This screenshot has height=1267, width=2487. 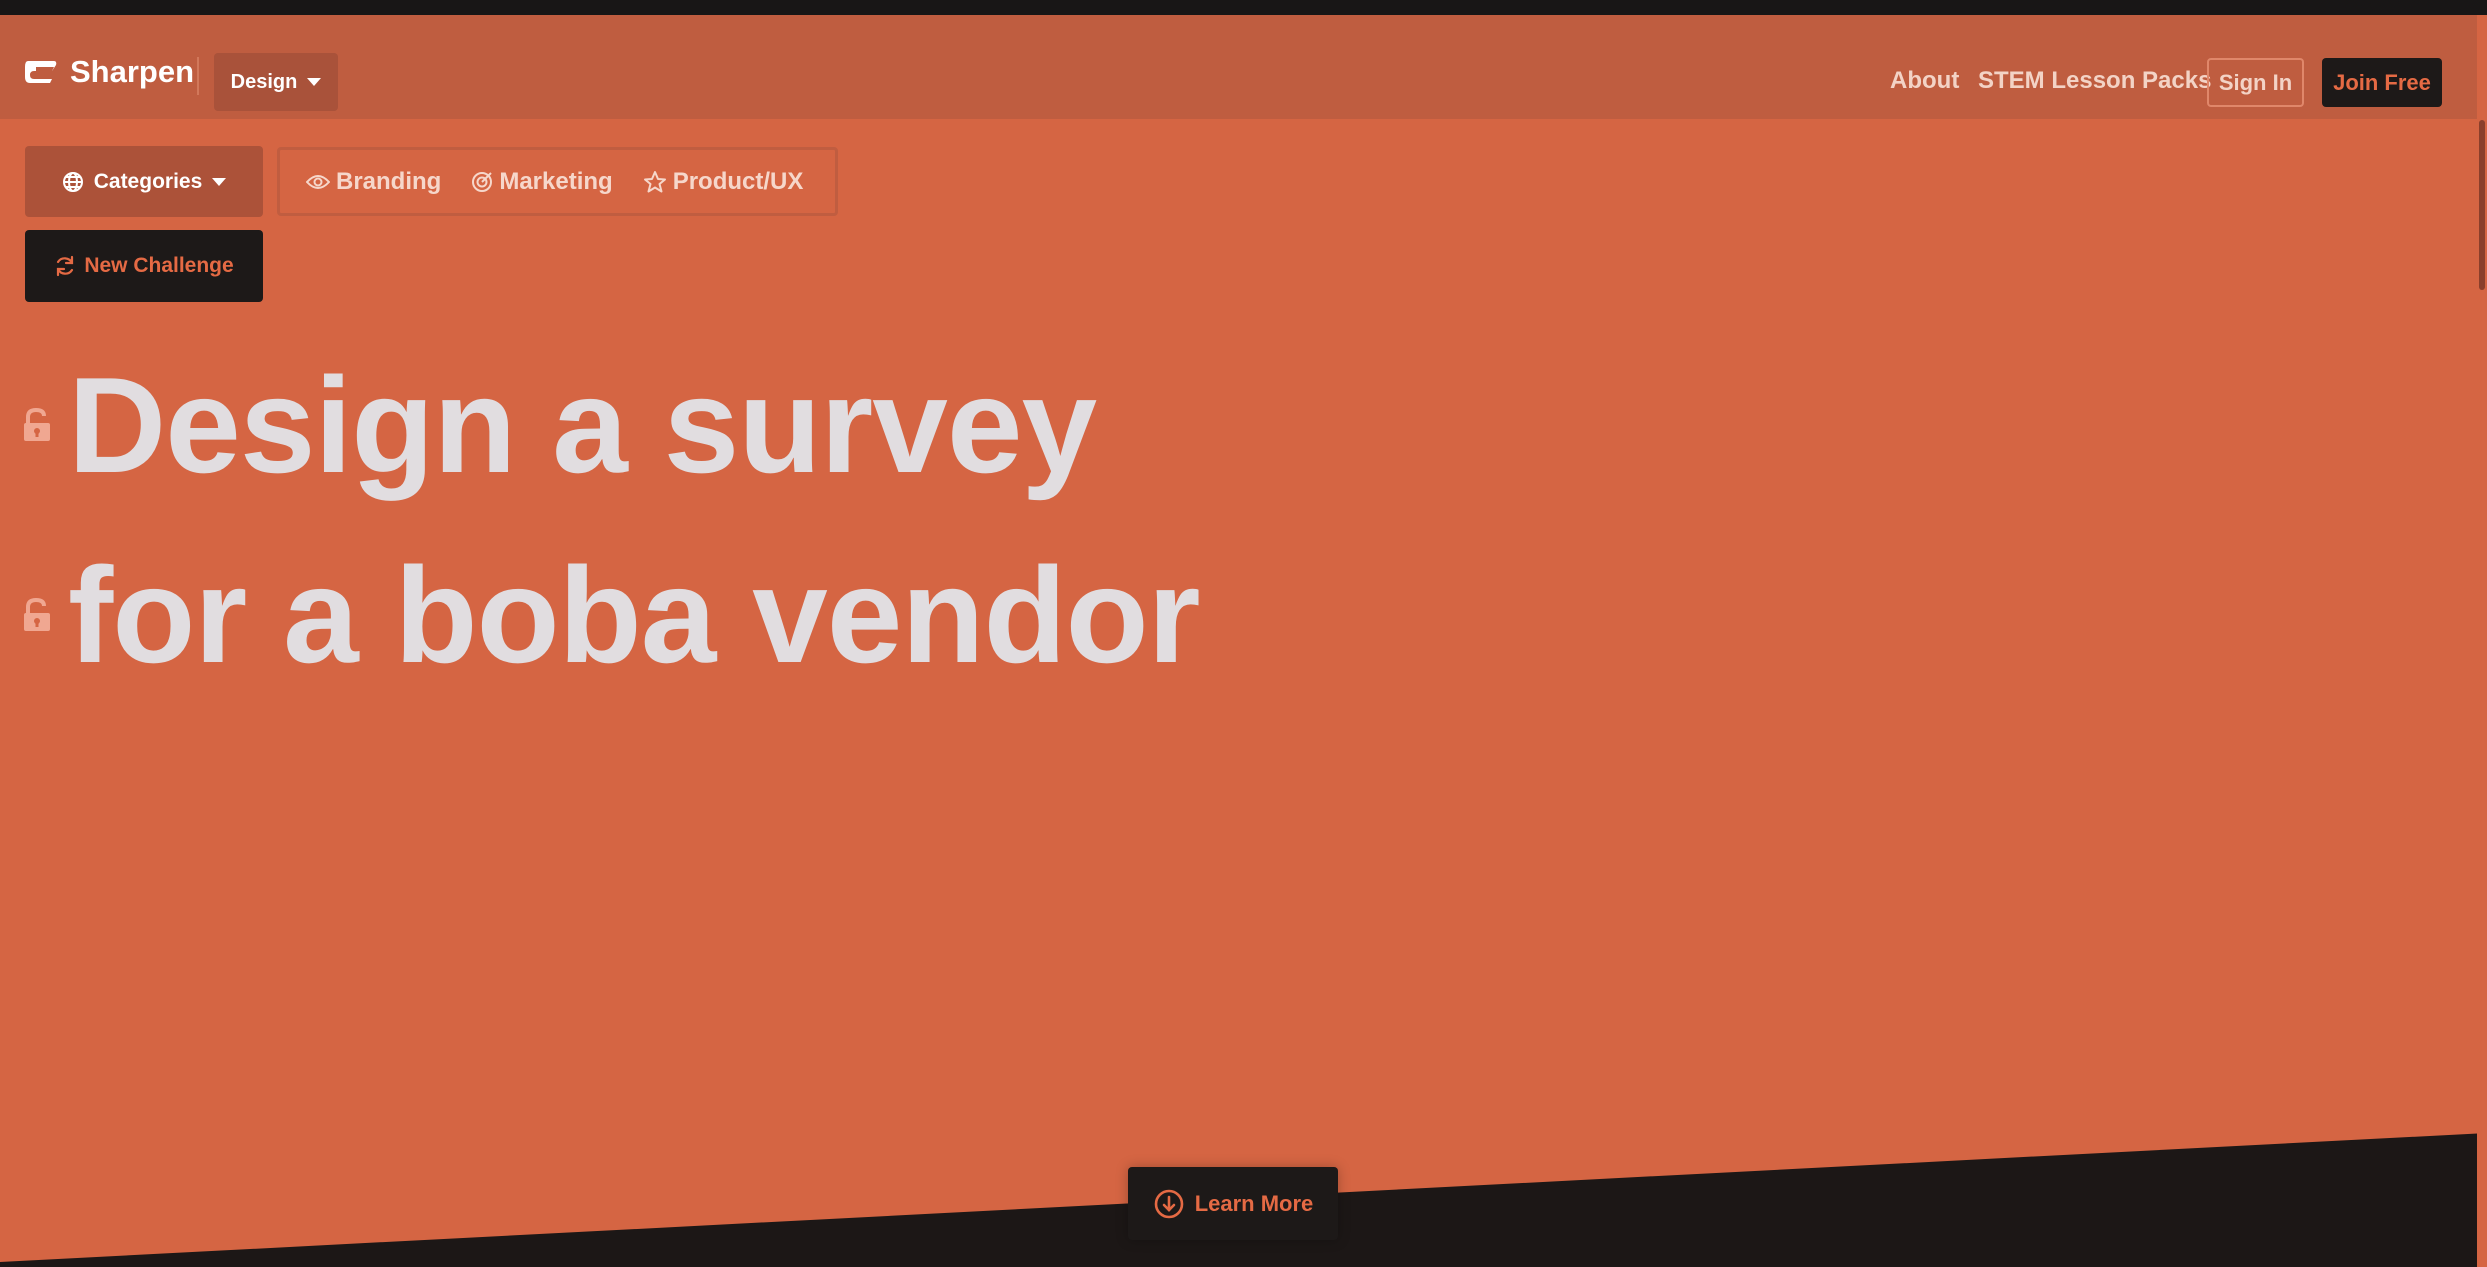 I want to click on categories-label: Categories, so click(x=148, y=181).